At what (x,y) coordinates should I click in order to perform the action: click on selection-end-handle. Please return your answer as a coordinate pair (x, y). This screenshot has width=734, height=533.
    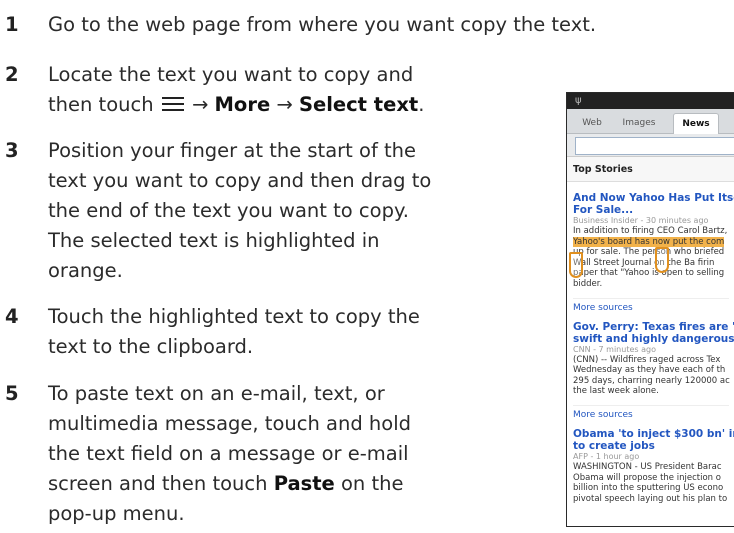
    Looking at the image, I should click on (662, 260).